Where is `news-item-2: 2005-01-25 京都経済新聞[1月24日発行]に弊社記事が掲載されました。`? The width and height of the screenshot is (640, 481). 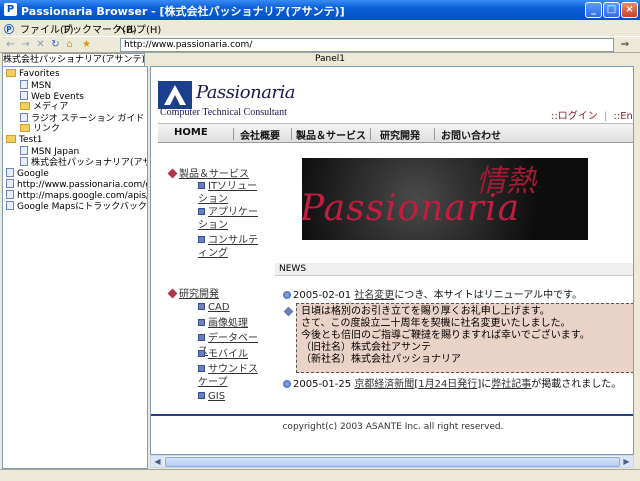
news-item-2: 2005-01-25 京都経済新聞[1月24日発行]に弊社記事が掲載されました。 is located at coordinates (452, 382).